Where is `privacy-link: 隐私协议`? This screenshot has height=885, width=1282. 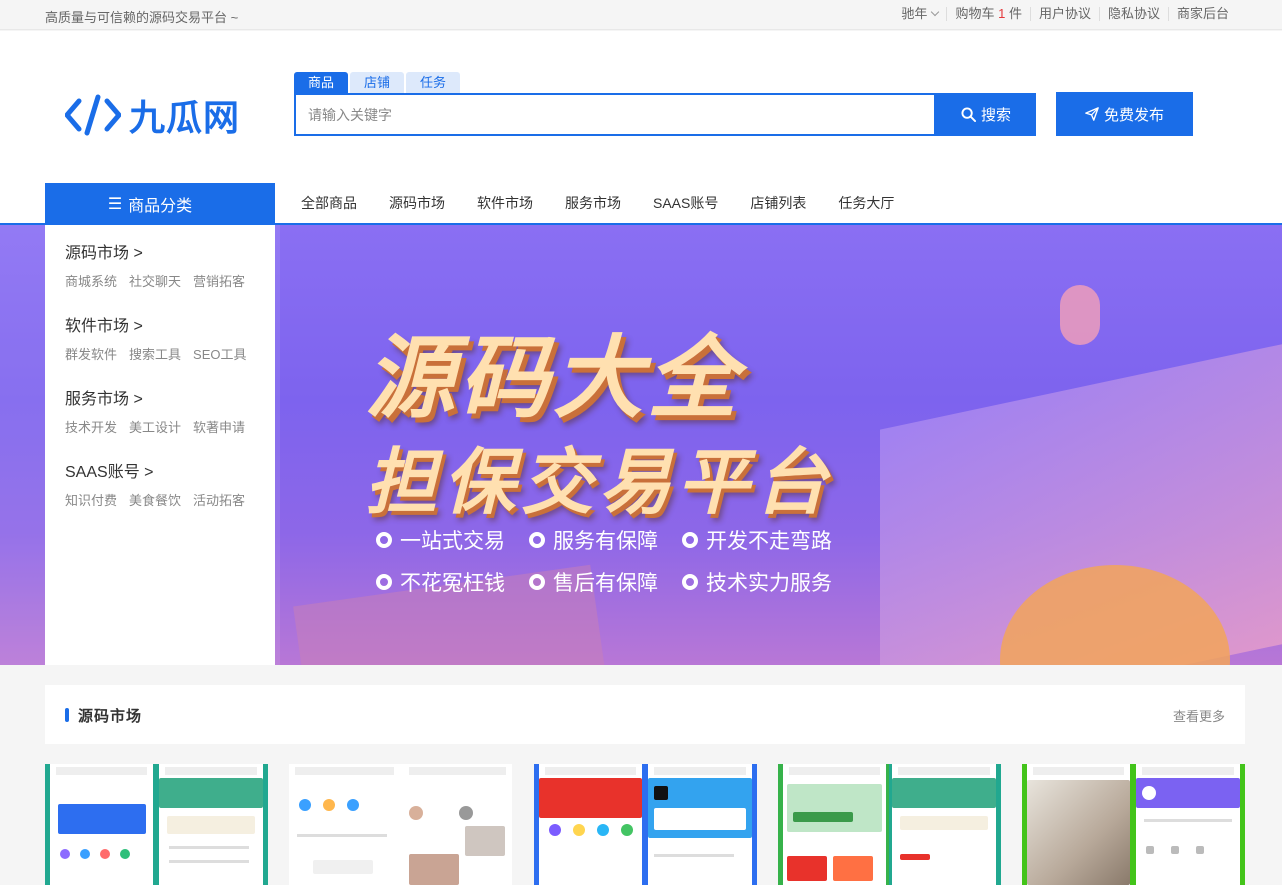 privacy-link: 隐私协议 is located at coordinates (1133, 14).